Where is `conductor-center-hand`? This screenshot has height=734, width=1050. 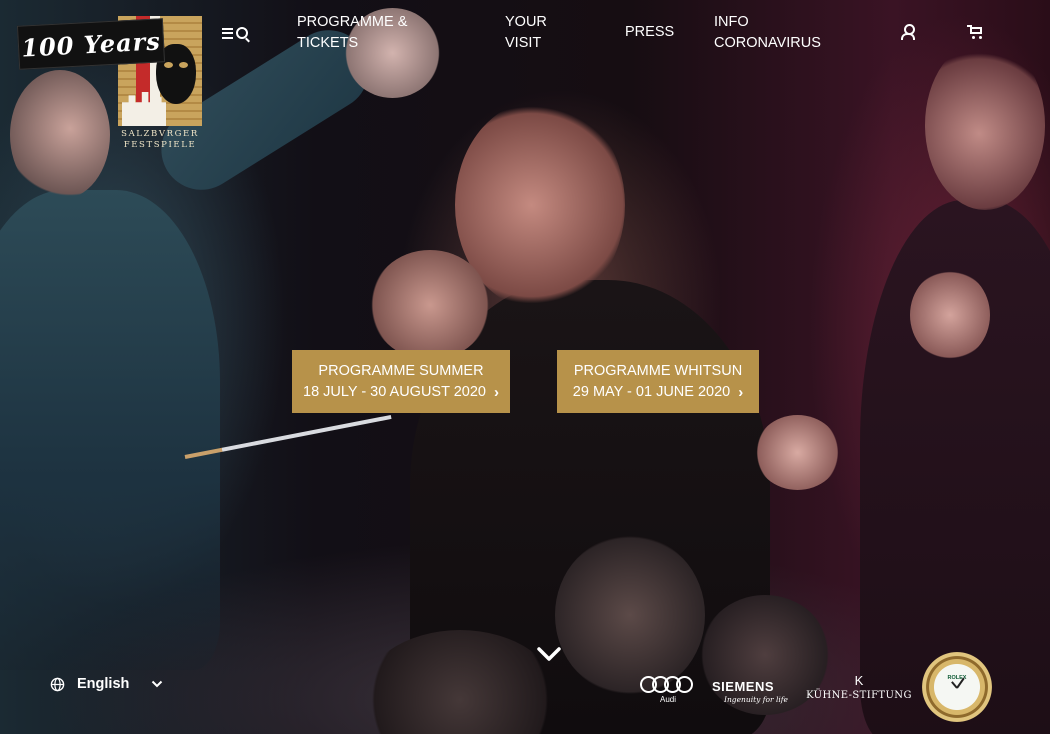 conductor-center-hand is located at coordinates (430, 305).